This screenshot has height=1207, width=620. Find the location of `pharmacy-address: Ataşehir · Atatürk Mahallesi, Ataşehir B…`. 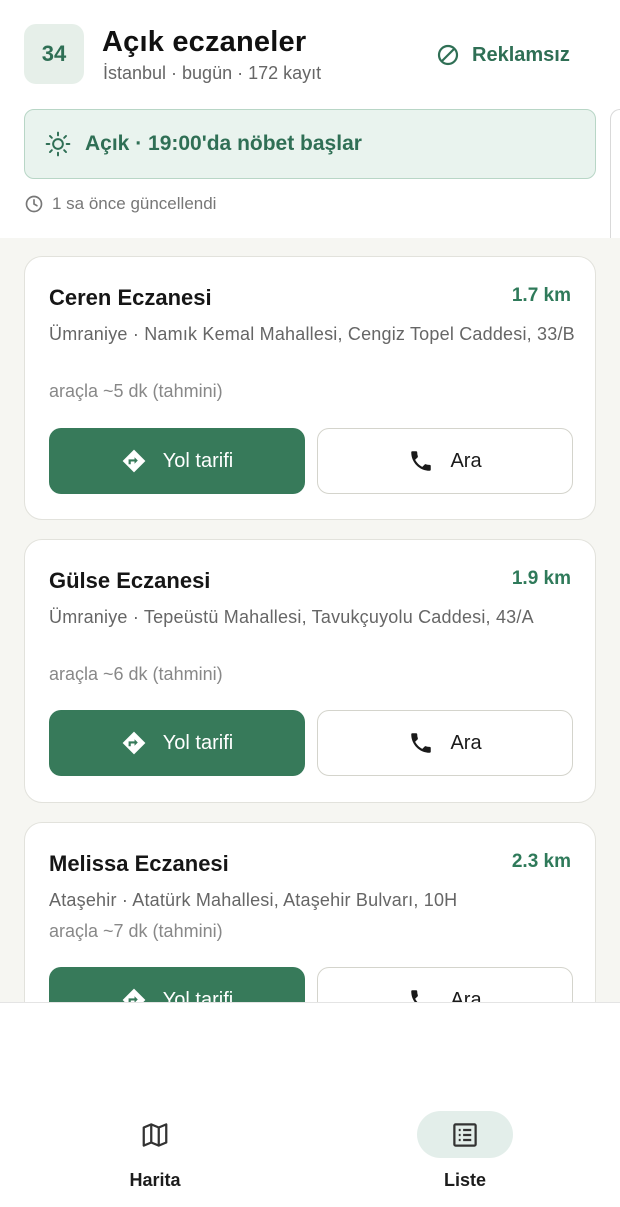

pharmacy-address: Ataşehir · Atatürk Mahallesi, Ataşehir B… is located at coordinates (253, 900).